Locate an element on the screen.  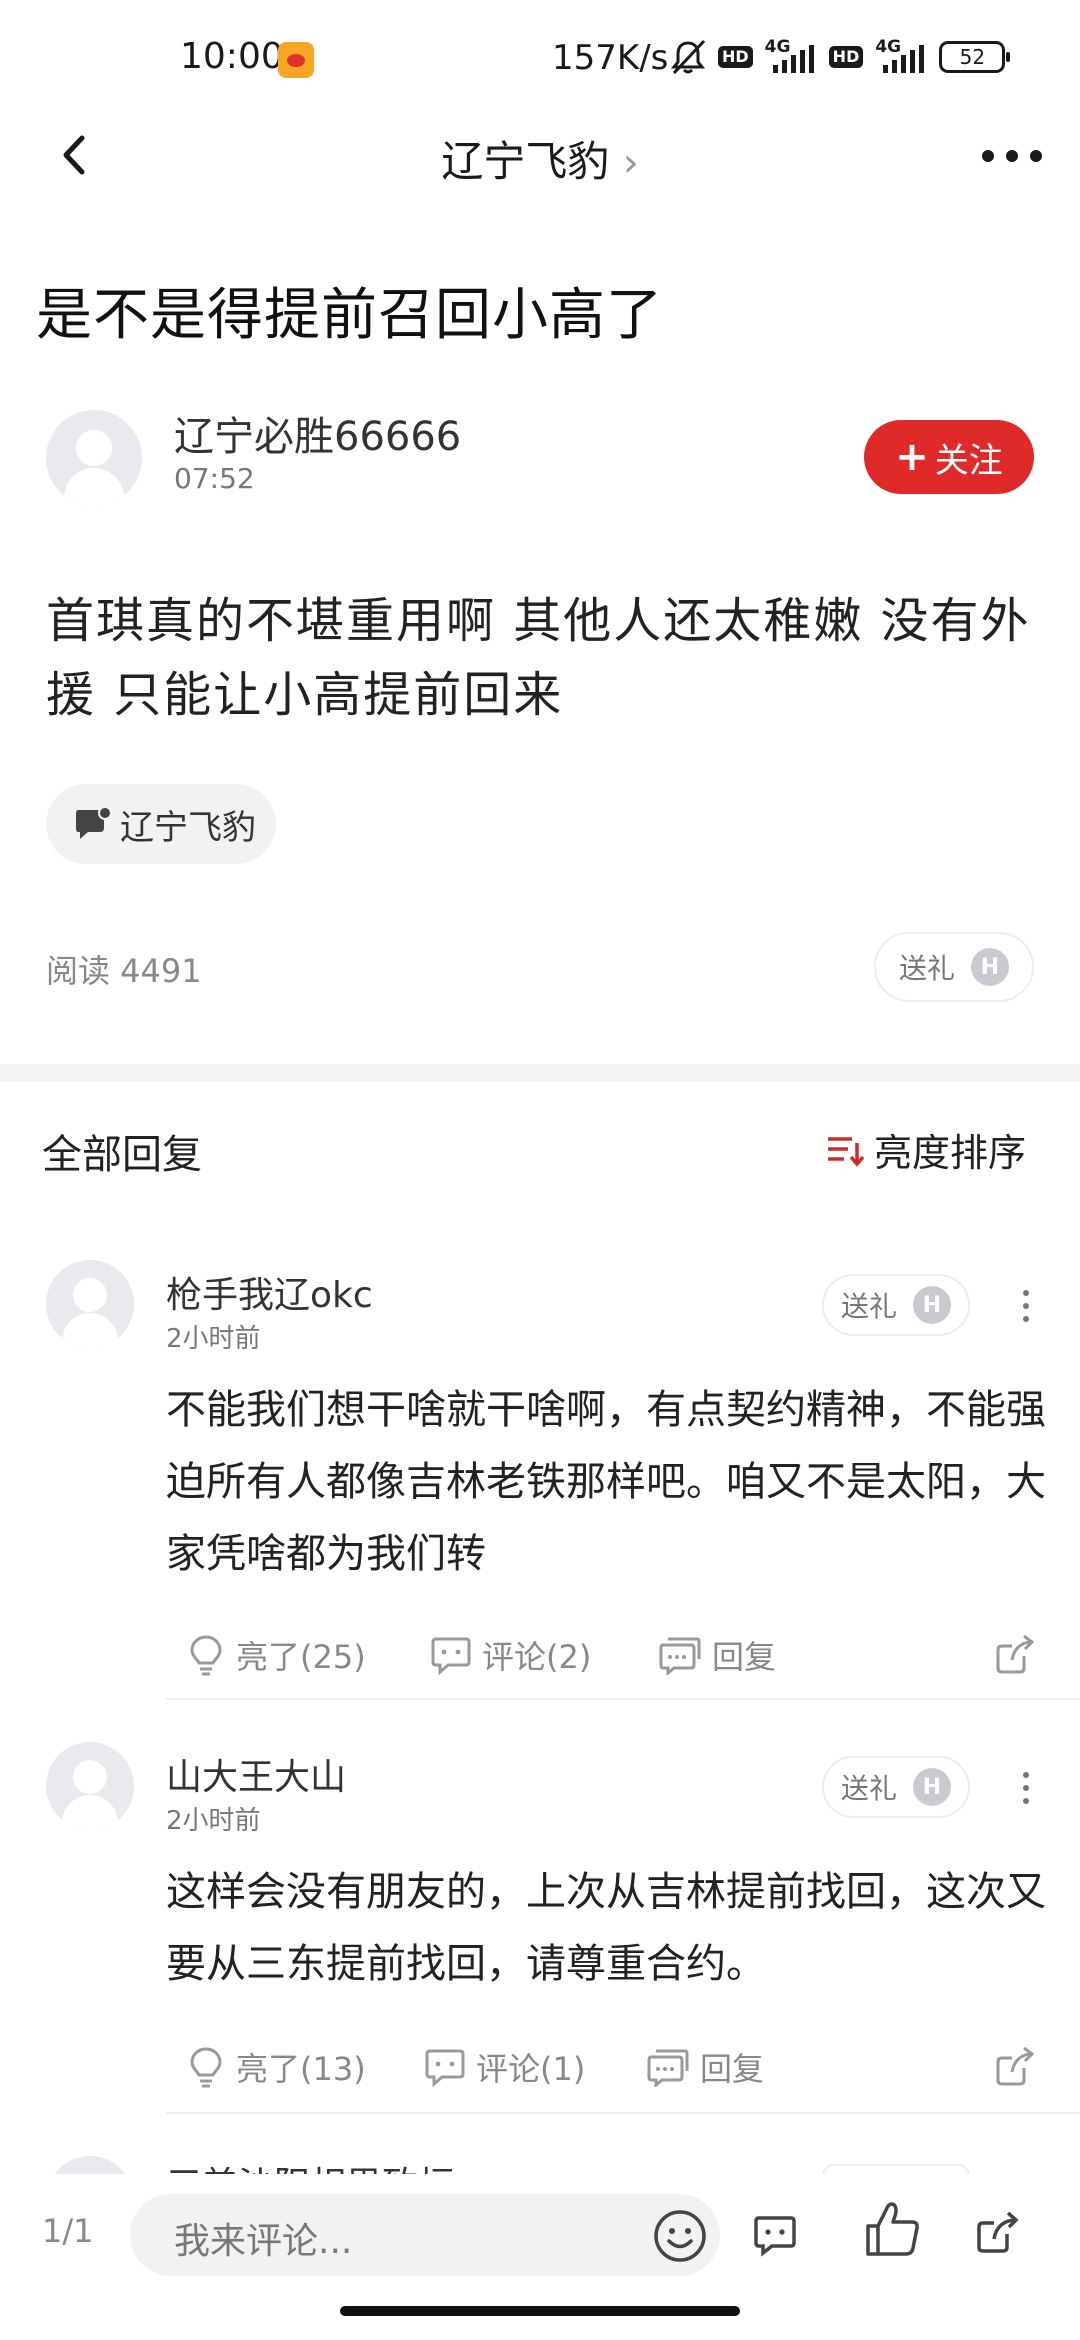
topic-icon is located at coordinates (94, 822).